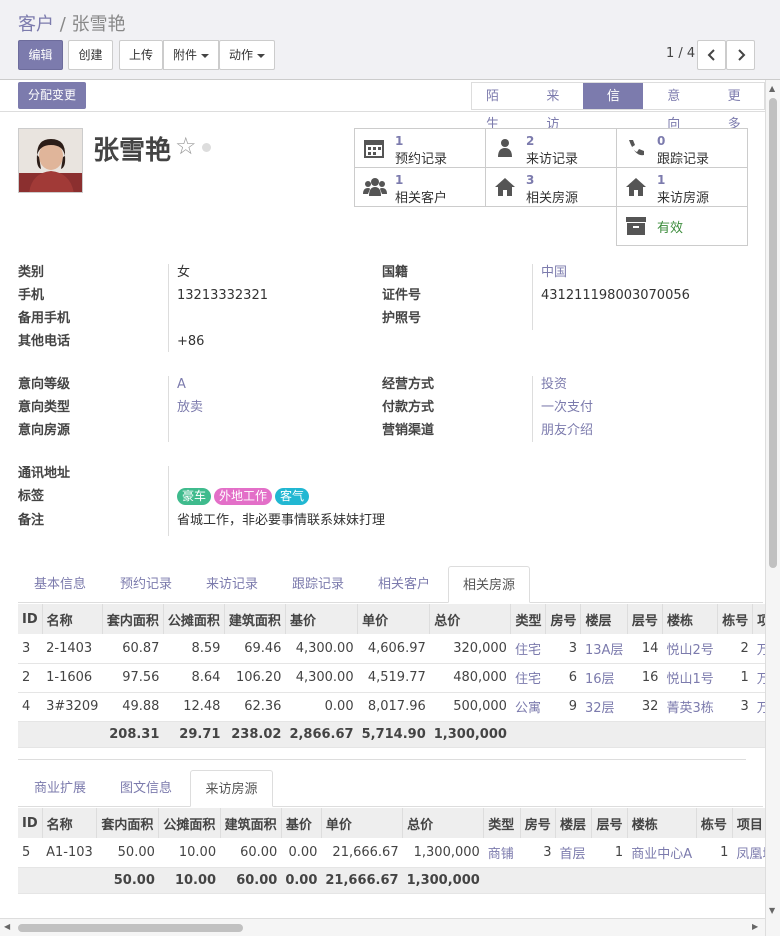 The width and height of the screenshot is (780, 936). I want to click on action-dropdown: 动作, so click(247, 55).